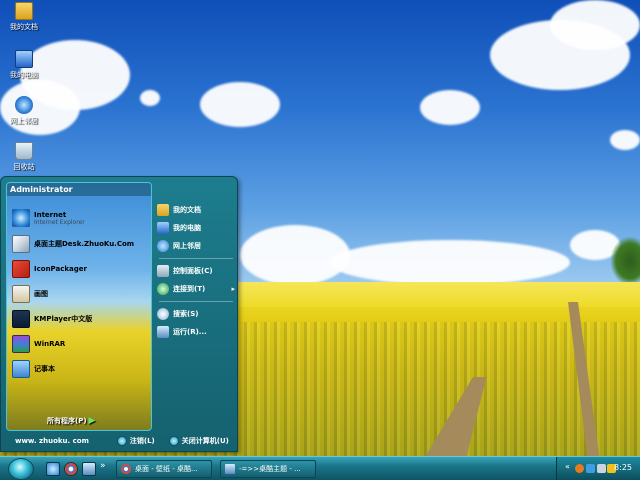 This screenshot has height=480, width=640. I want to click on kmplayer-icon, so click(21, 319).